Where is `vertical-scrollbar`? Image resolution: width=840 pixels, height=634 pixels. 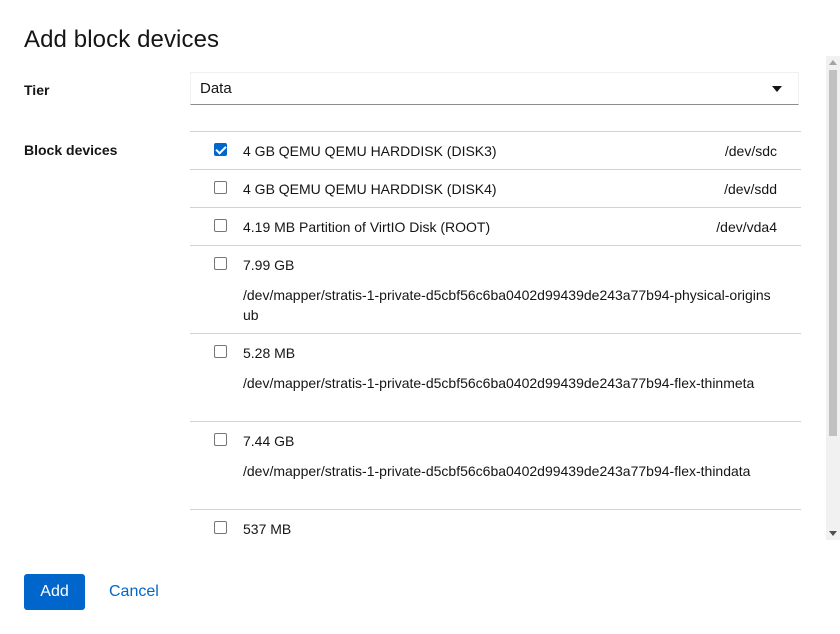
vertical-scrollbar is located at coordinates (833, 298).